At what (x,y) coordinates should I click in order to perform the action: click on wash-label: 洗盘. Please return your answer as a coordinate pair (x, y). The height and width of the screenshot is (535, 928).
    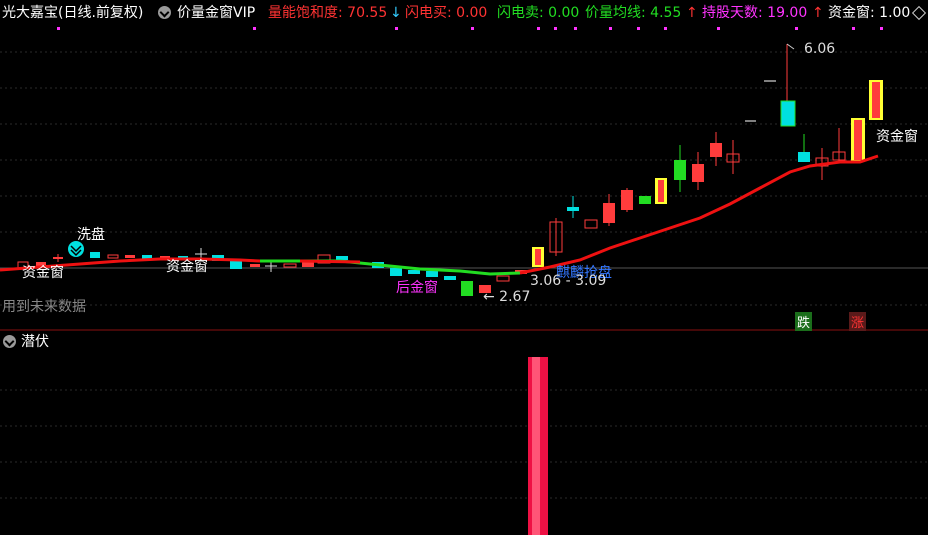
    Looking at the image, I should click on (91, 235).